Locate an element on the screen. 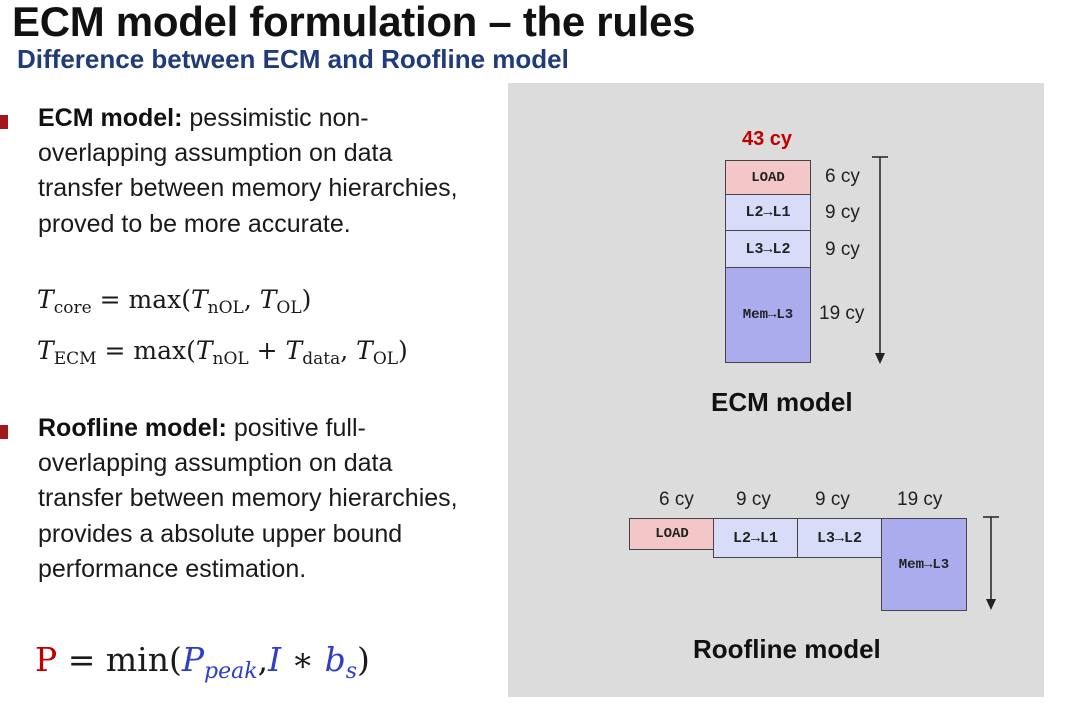 This screenshot has height=714, width=1069. roofline-mem-l3-cycles: 19 cy is located at coordinates (920, 499).